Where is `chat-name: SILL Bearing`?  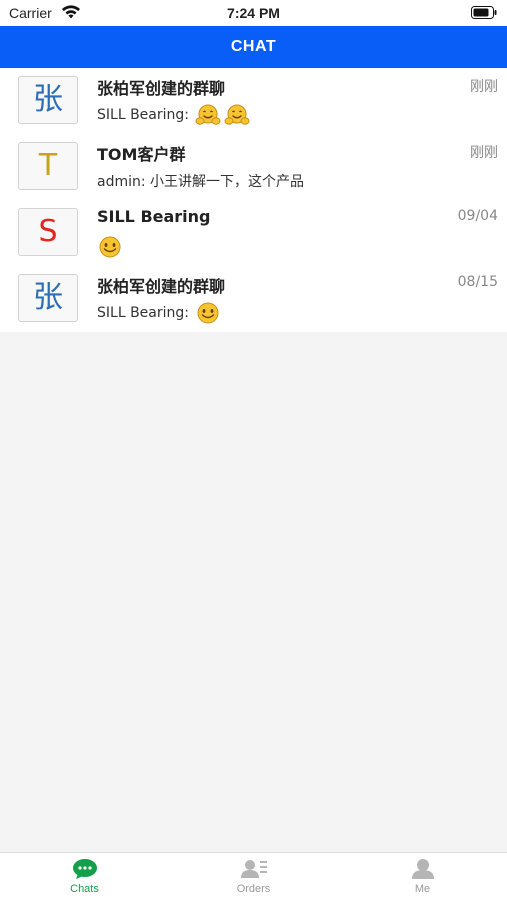 chat-name: SILL Bearing is located at coordinates (154, 216).